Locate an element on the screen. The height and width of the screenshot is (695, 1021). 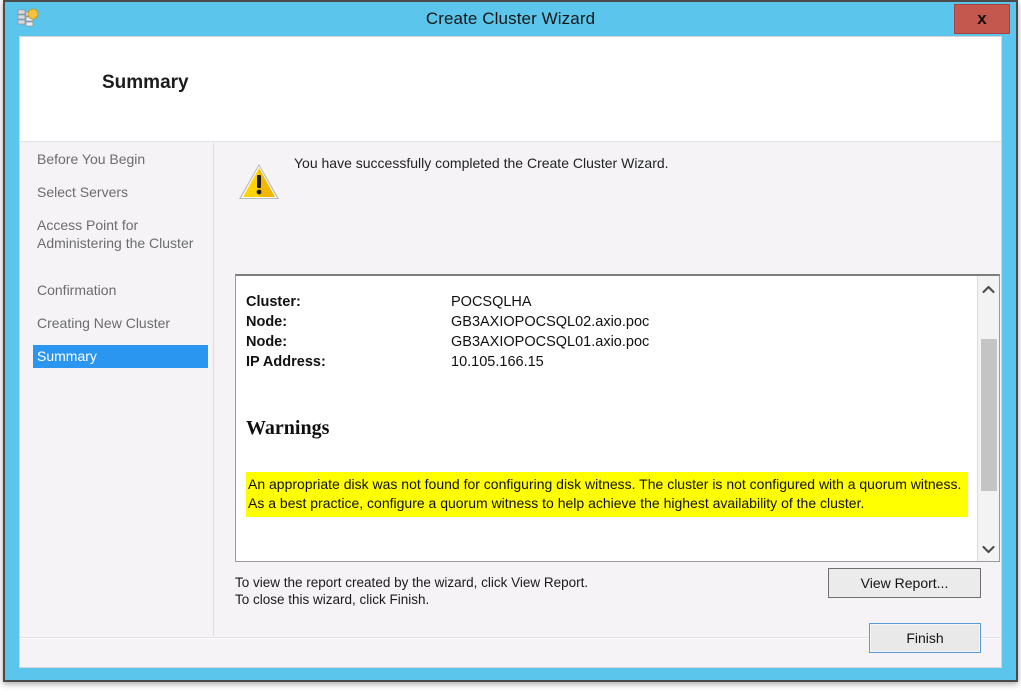
report-value-node-1: GB3AXIOPOCSQL02.axio.poc is located at coordinates (550, 322).